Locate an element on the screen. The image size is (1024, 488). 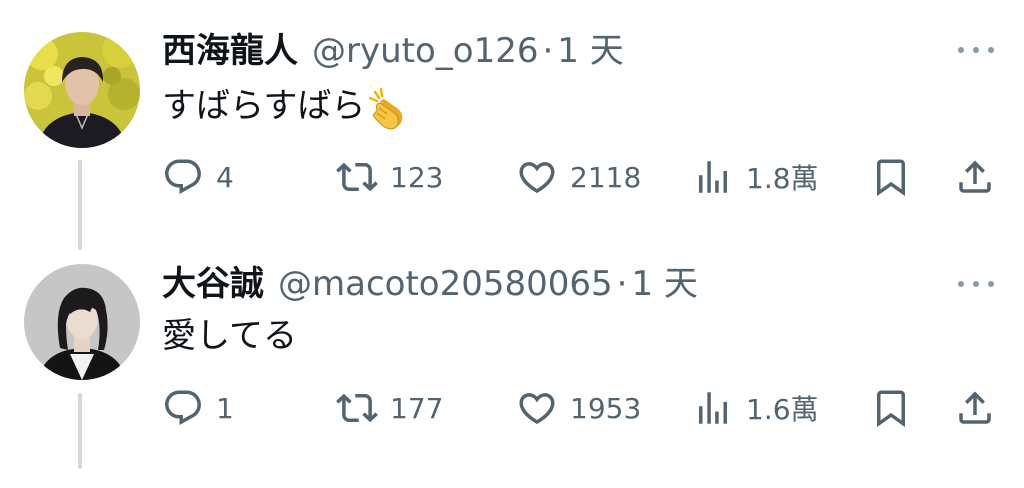
retweet-button: 123 is located at coordinates (389, 177).